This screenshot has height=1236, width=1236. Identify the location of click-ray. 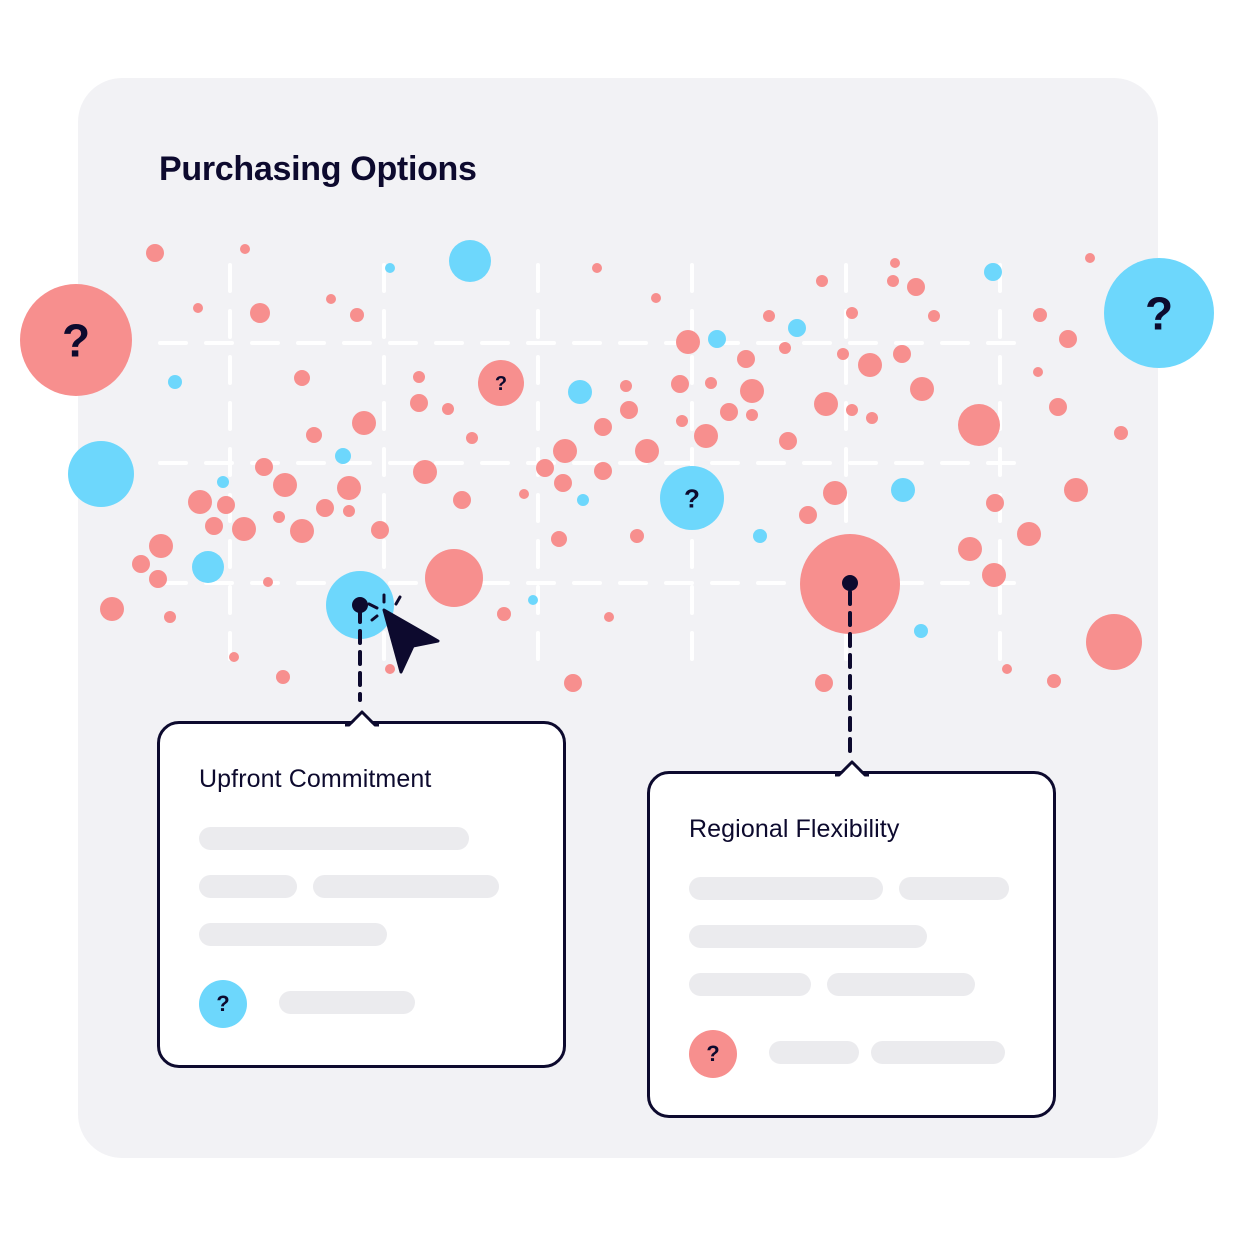
(398, 600).